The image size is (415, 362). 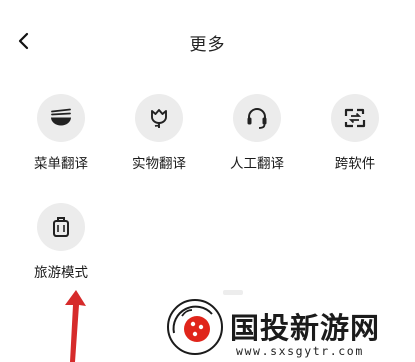 I want to click on headset-icon, so click(x=257, y=118).